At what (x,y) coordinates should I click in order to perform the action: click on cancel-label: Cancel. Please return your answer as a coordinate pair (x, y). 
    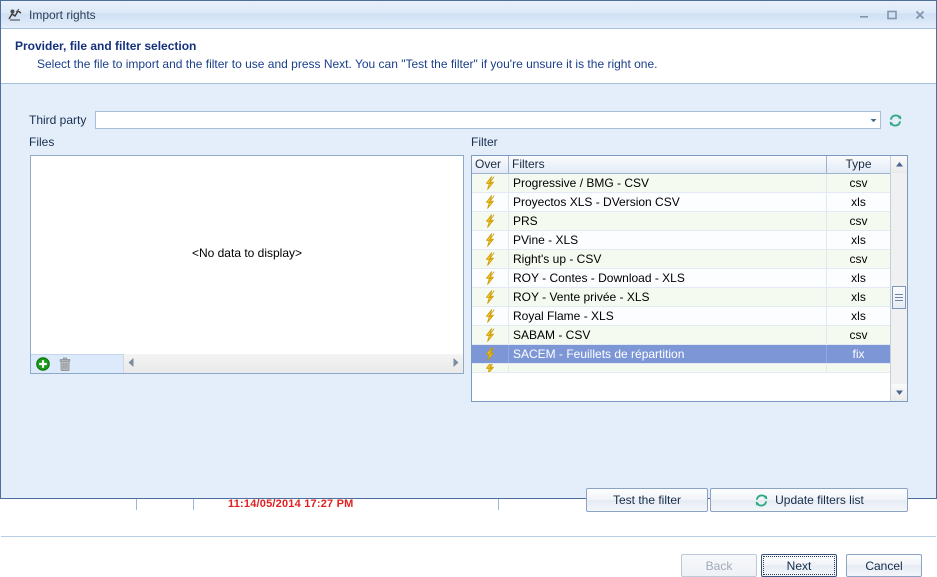
    Looking at the image, I should click on (884, 565).